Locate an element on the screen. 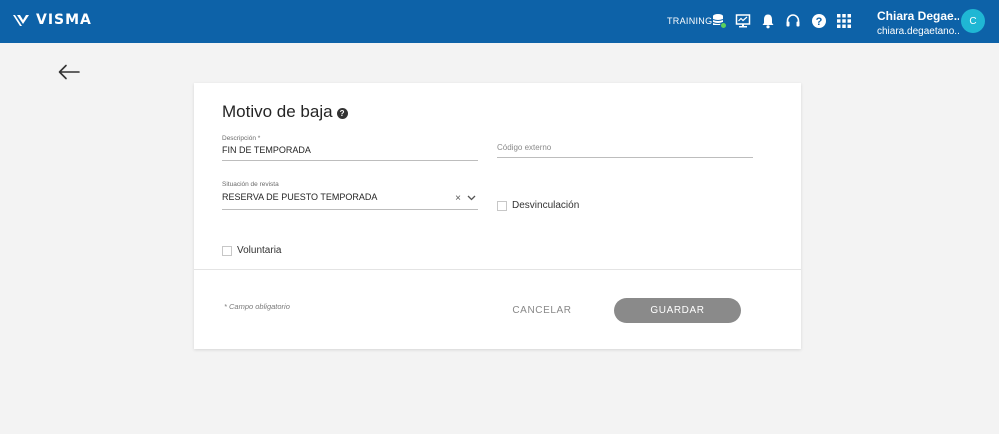 The height and width of the screenshot is (434, 999). descripcion-field: Descripción * FIN DE TEMPORADA is located at coordinates (350, 148).